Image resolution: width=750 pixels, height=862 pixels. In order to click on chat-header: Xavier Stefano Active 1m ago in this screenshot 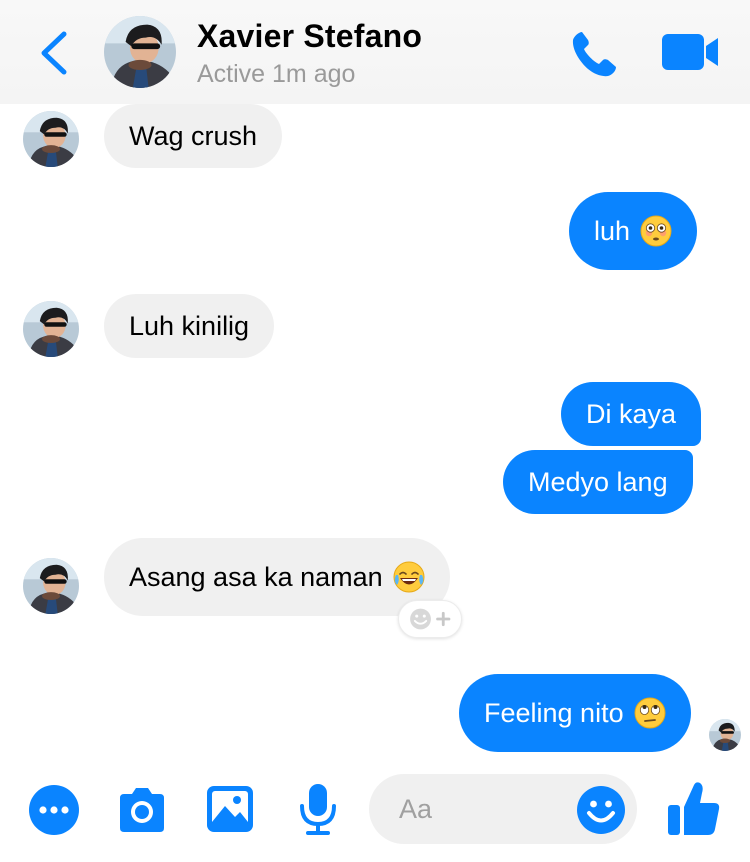, I will do `click(375, 52)`.